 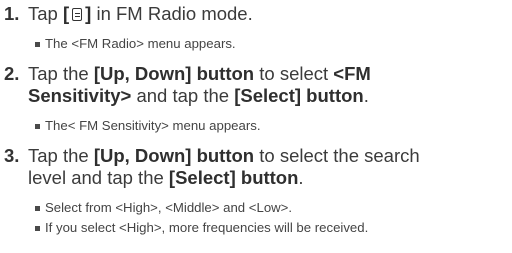 What do you see at coordinates (183, 95) in the screenshot?
I see `step-text-segment: and tap the` at bounding box center [183, 95].